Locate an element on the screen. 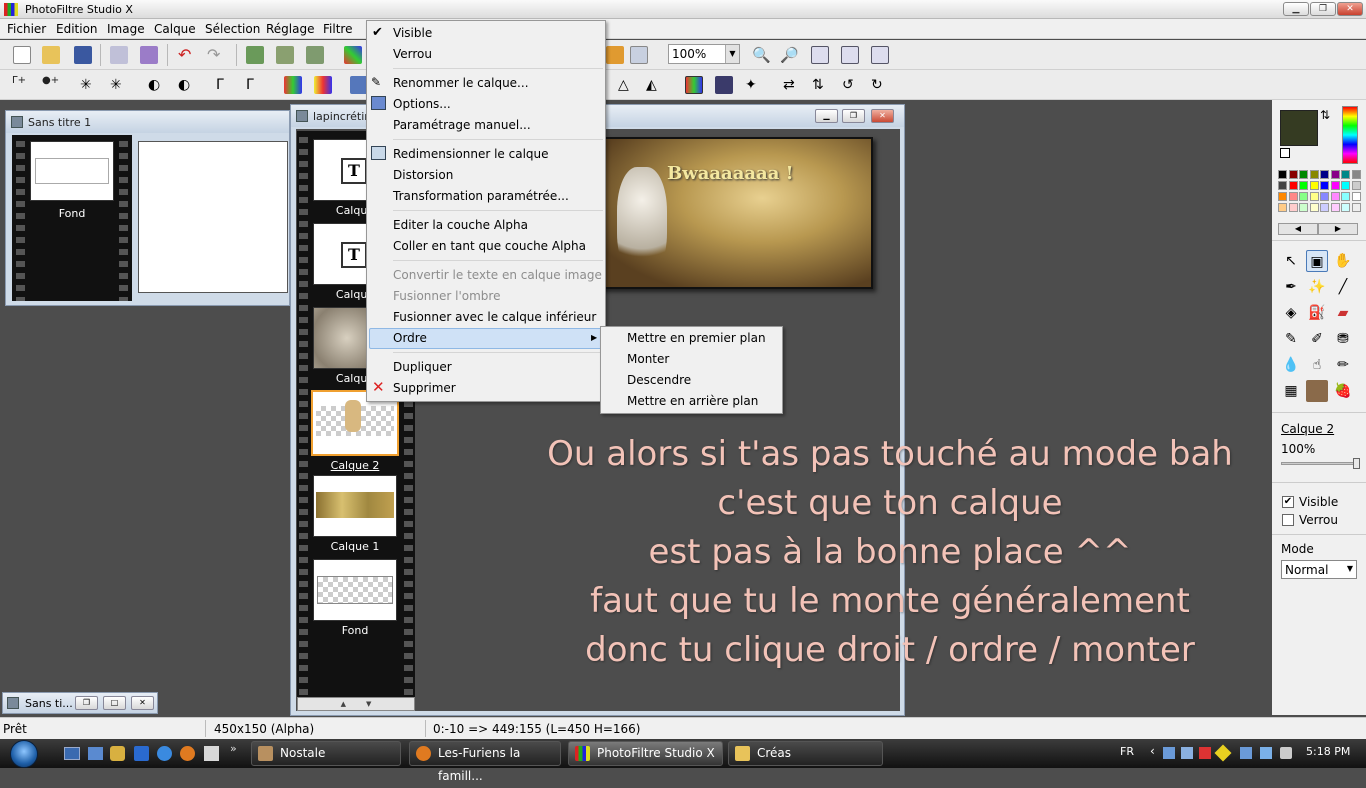 This screenshot has height=788, width=1366. selection-tool-icon: ▣ is located at coordinates (1317, 261).